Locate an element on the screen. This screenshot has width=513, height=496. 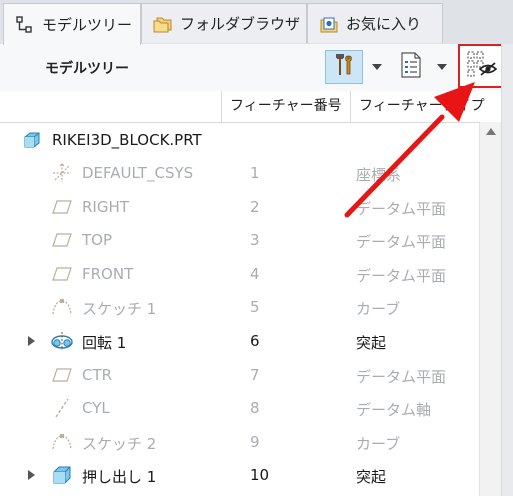
favorites-icon is located at coordinates (329, 24).